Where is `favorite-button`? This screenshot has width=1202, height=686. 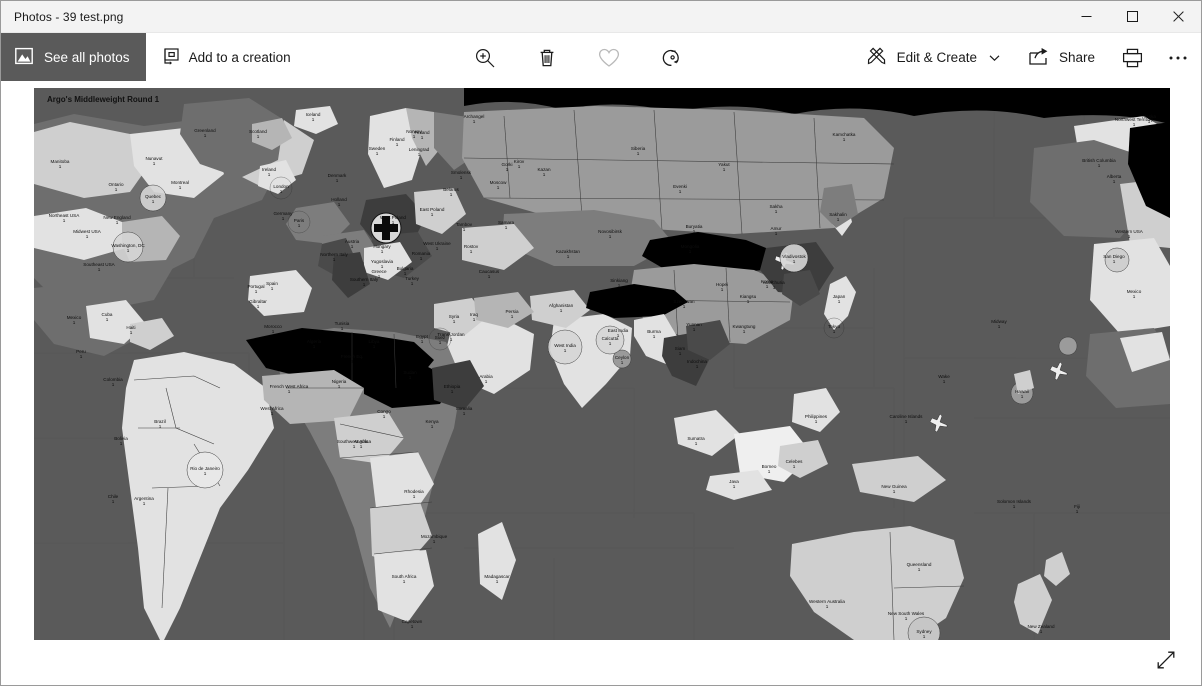 favorite-button is located at coordinates (609, 57).